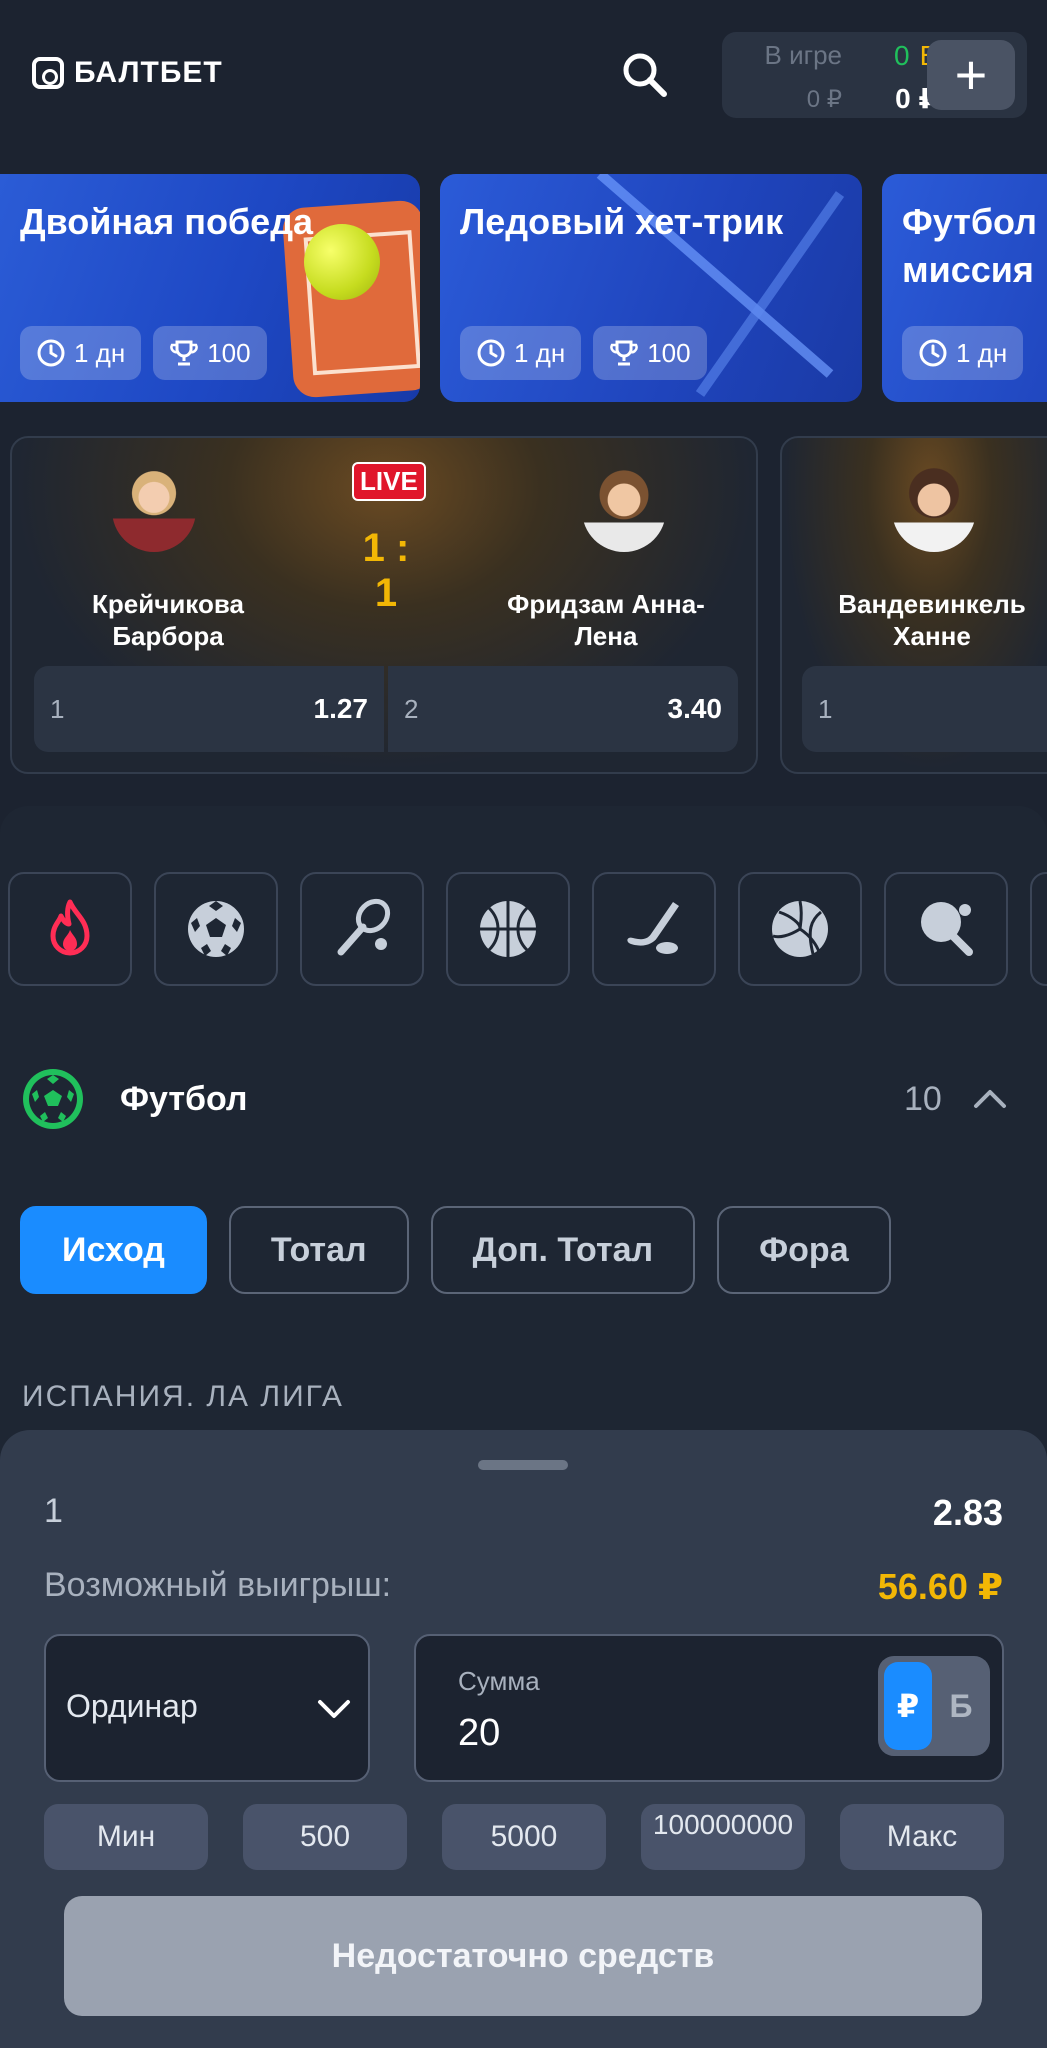 Image resolution: width=1047 pixels, height=2048 pixels. I want to click on possible-win-value: 56.60 ₽, so click(940, 1586).